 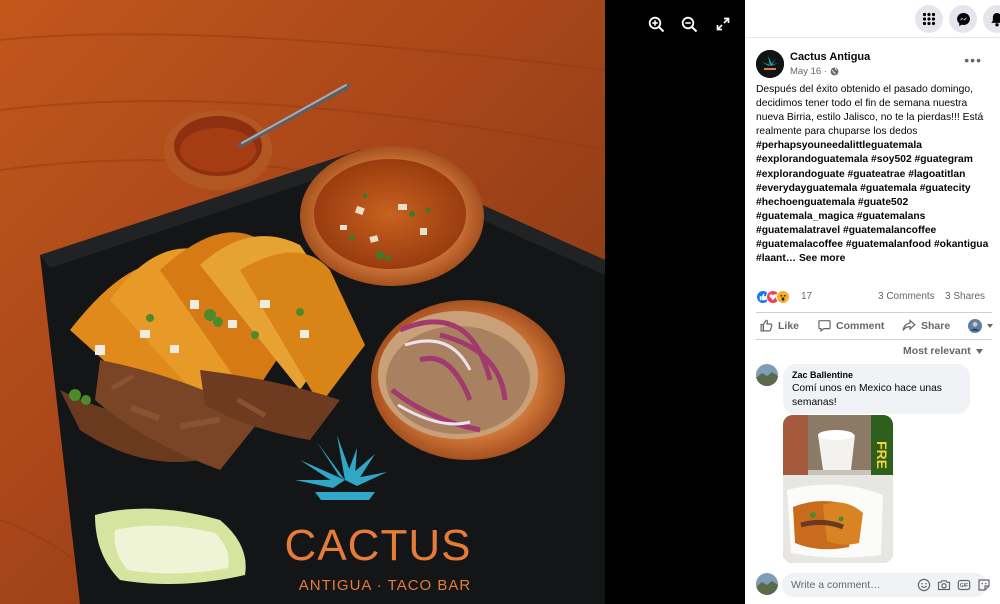 What do you see at coordinates (378, 545) in the screenshot?
I see `svg-text: CACTUS` at bounding box center [378, 545].